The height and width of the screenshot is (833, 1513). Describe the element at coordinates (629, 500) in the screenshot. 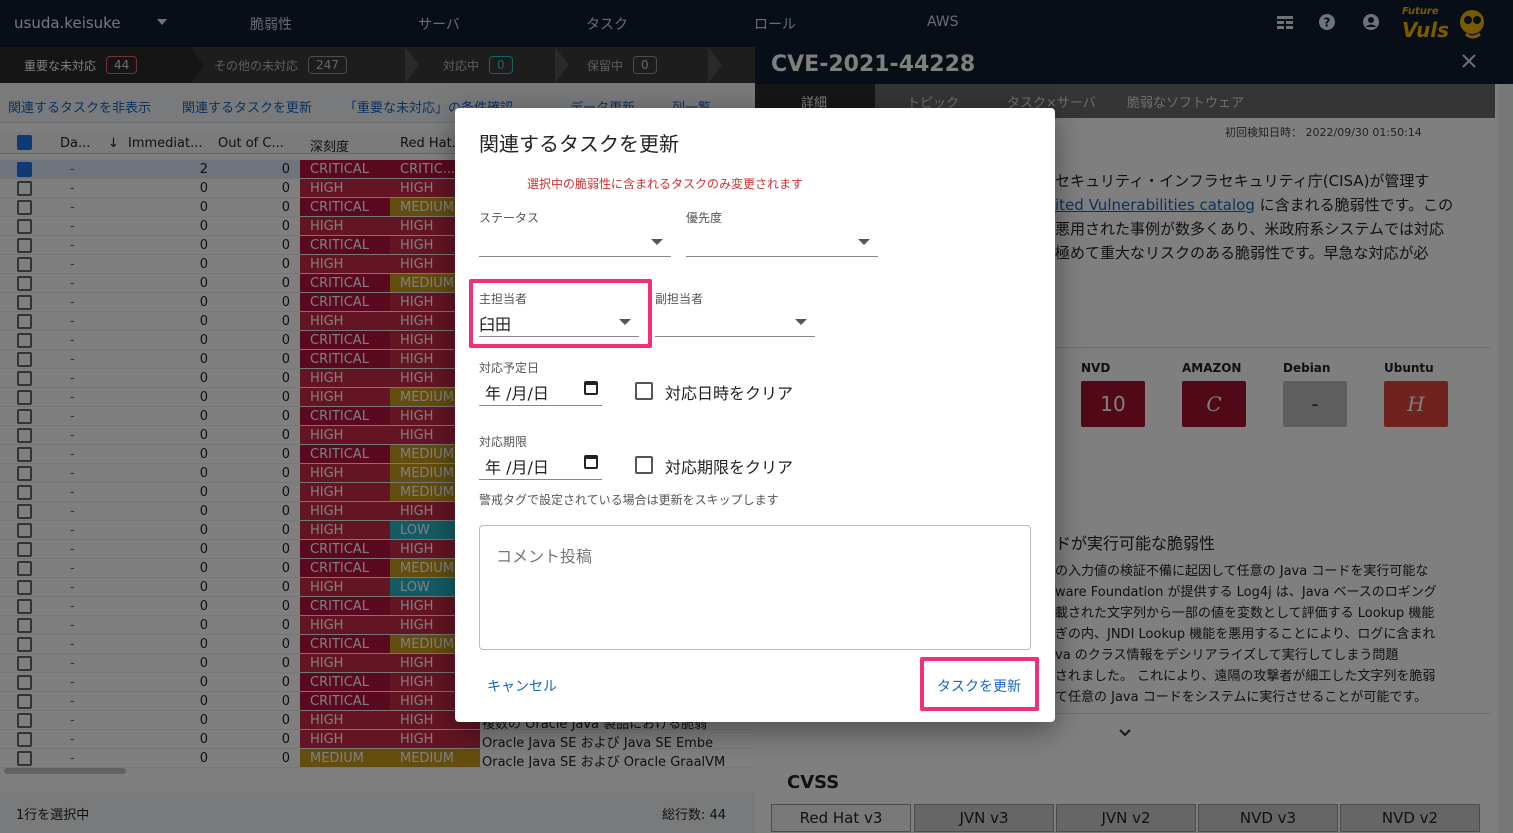

I see `skip-note: 警戒タグで設定されている場合は更新をスキップします` at that location.